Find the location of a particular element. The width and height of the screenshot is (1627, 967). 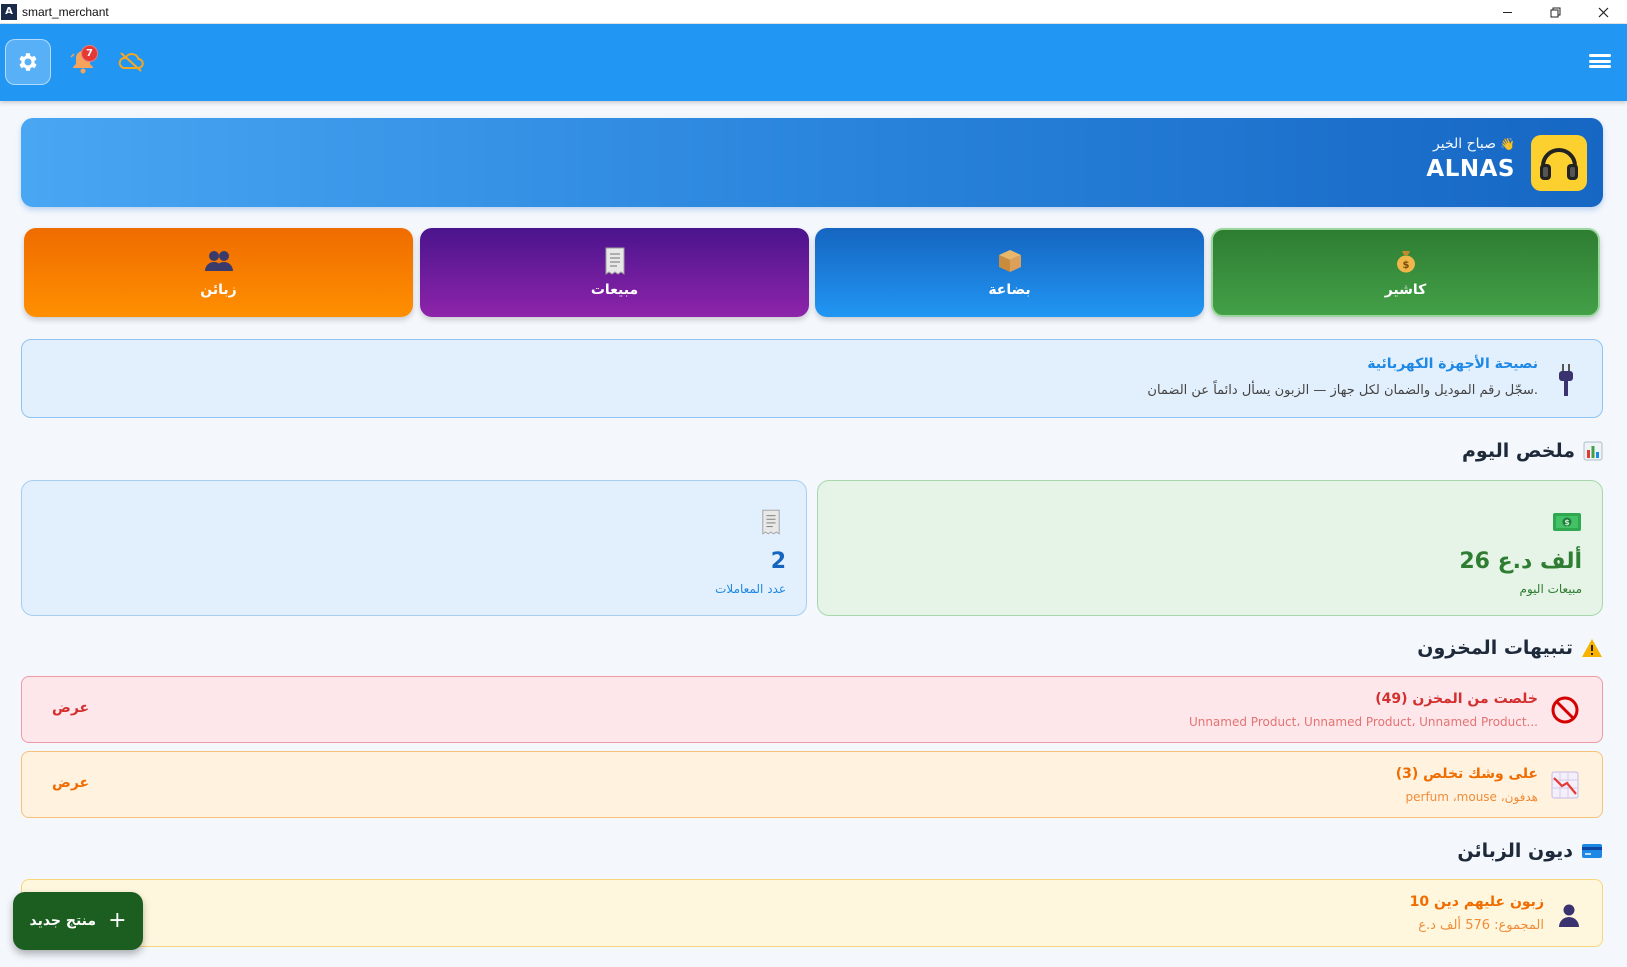

sales-button: مبيعات is located at coordinates (614, 272).